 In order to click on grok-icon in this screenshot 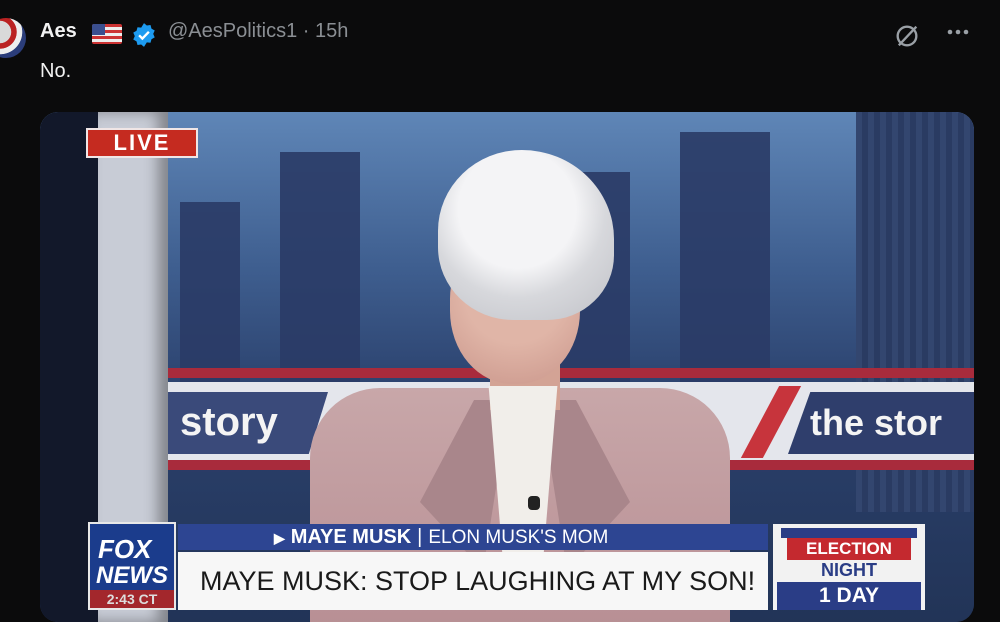, I will do `click(907, 36)`.